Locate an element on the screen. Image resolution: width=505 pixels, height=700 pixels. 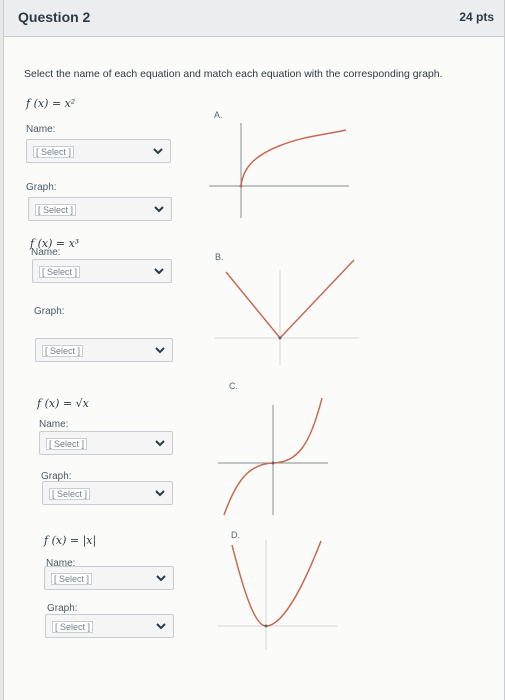
name-select-2-value: [ Select ] is located at coordinates (60, 272).